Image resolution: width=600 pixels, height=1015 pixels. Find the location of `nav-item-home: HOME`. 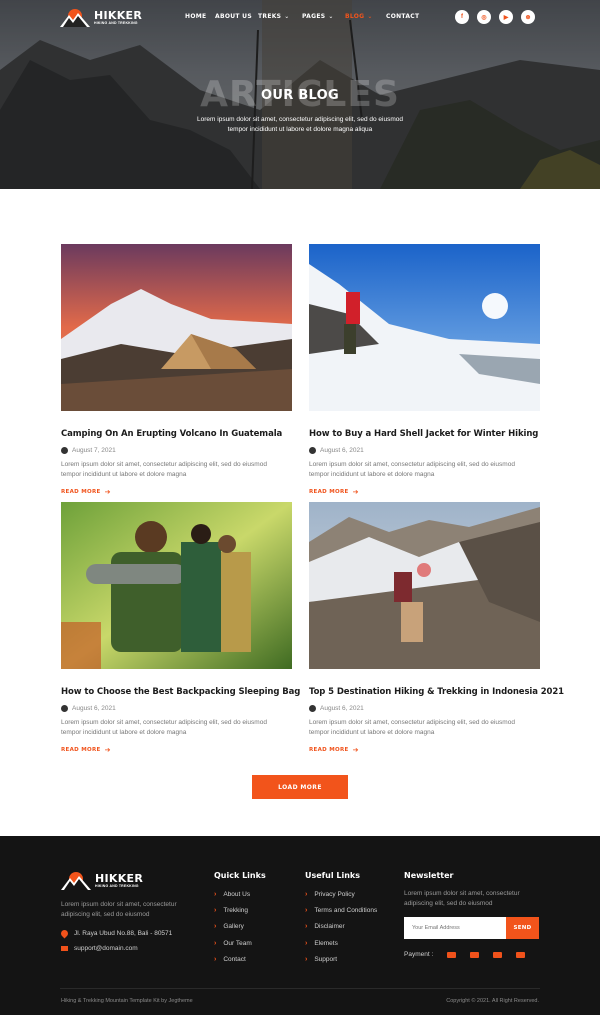

nav-item-home: HOME is located at coordinates (200, 16).